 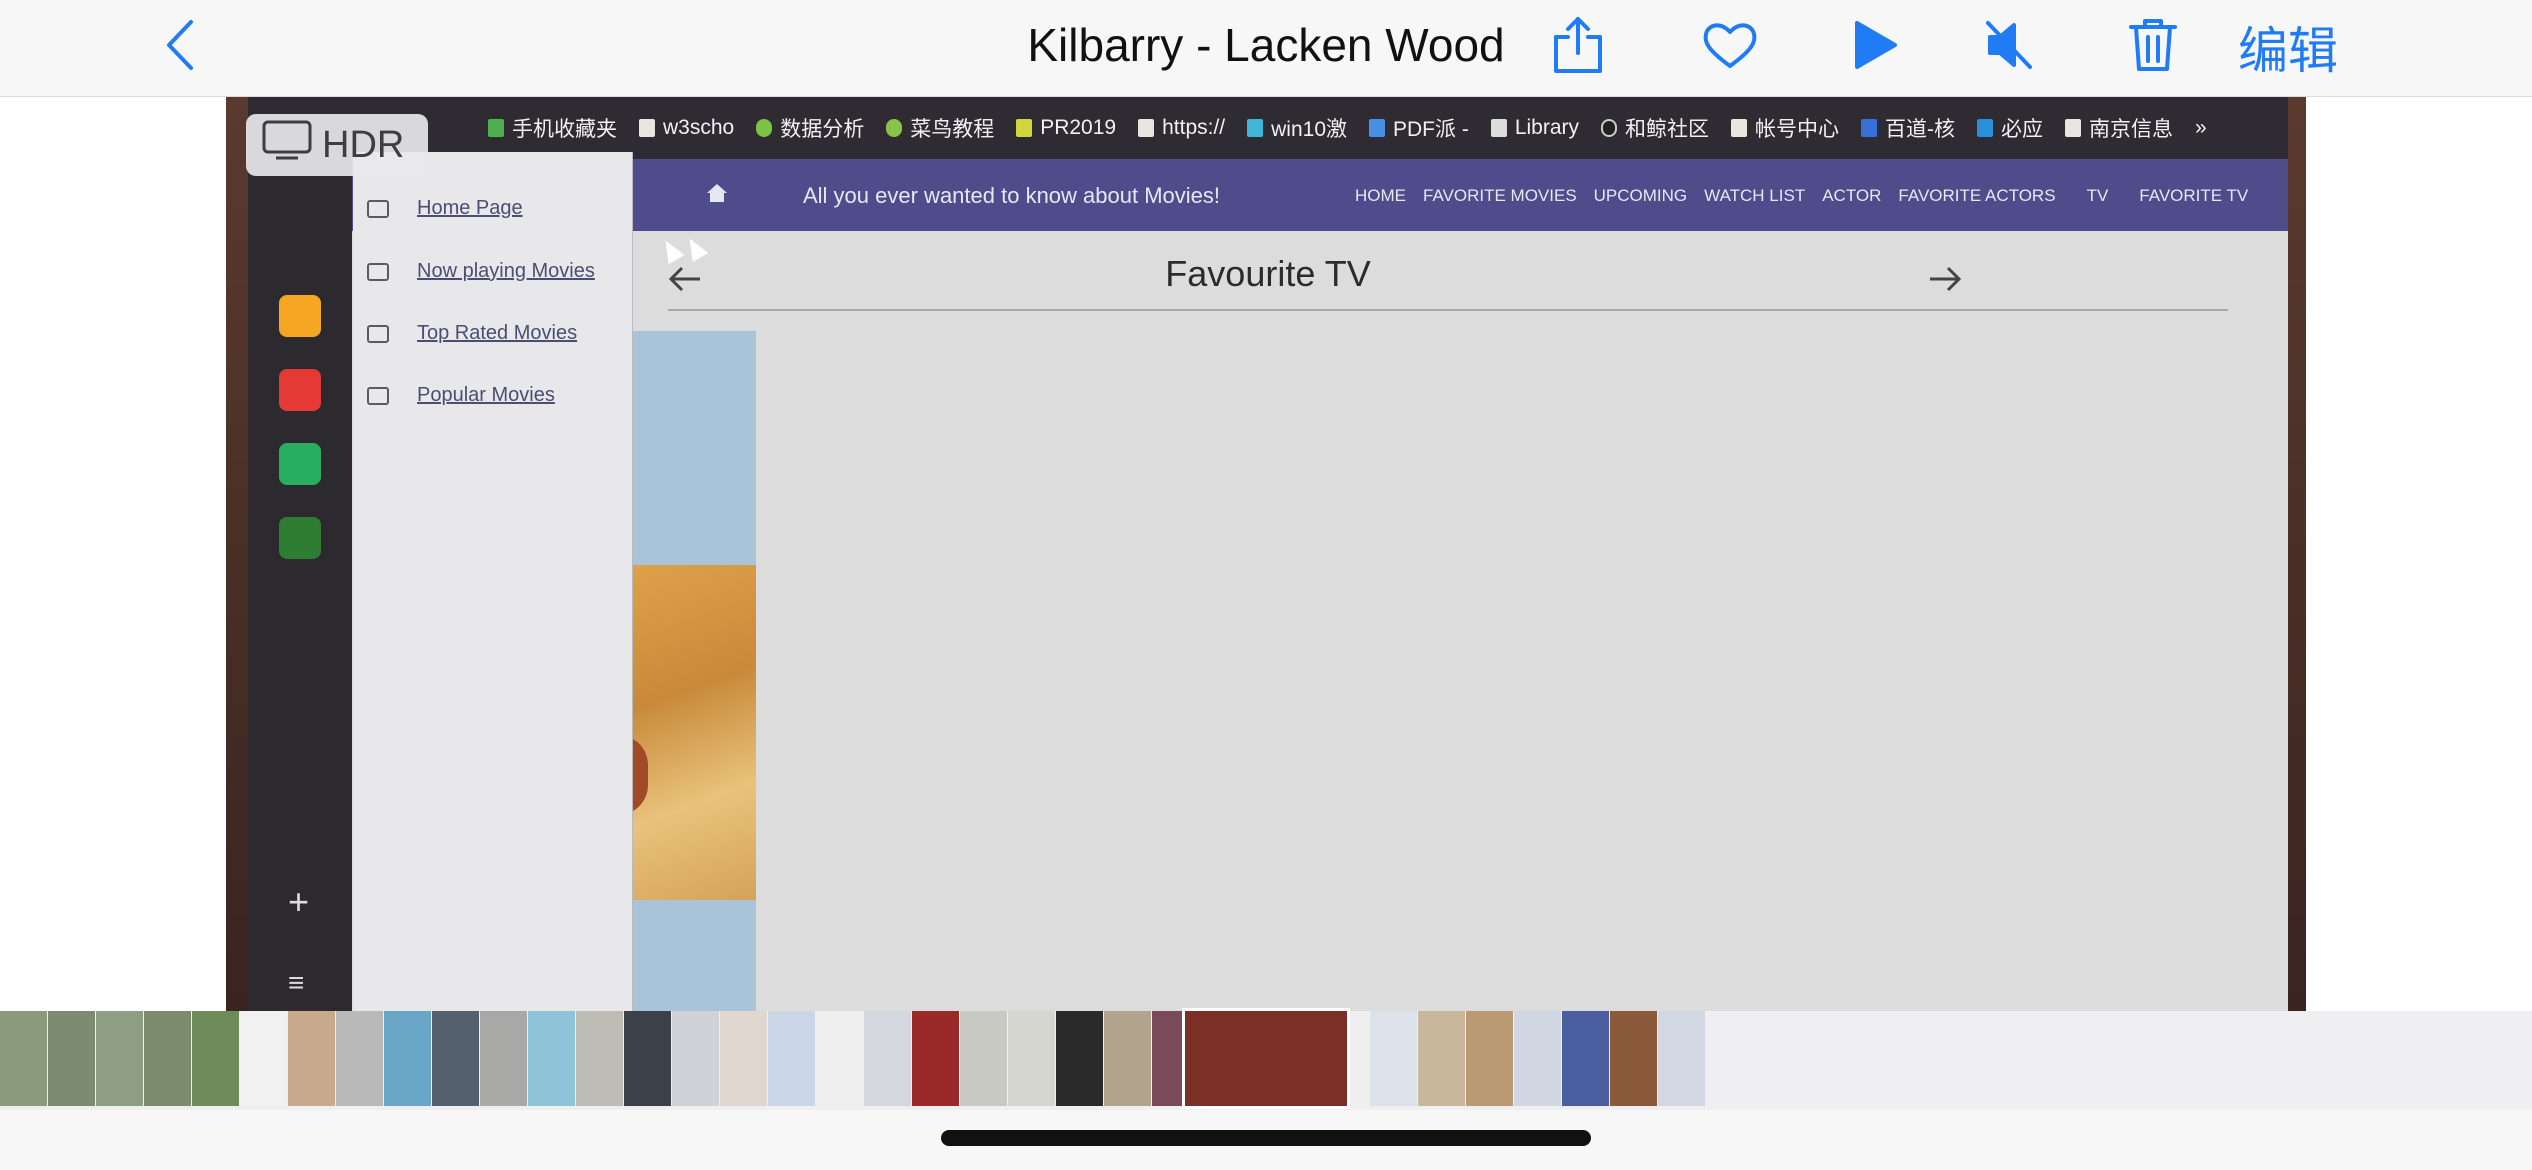 I want to click on mute-icon, so click(x=2010, y=47).